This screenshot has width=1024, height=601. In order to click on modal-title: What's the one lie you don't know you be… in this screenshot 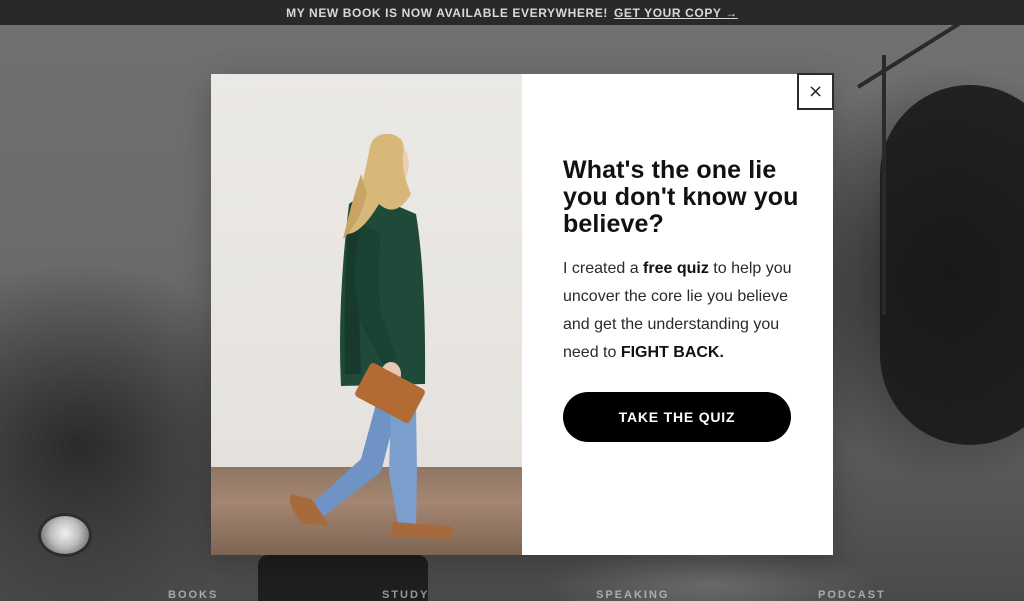, I will do `click(681, 197)`.